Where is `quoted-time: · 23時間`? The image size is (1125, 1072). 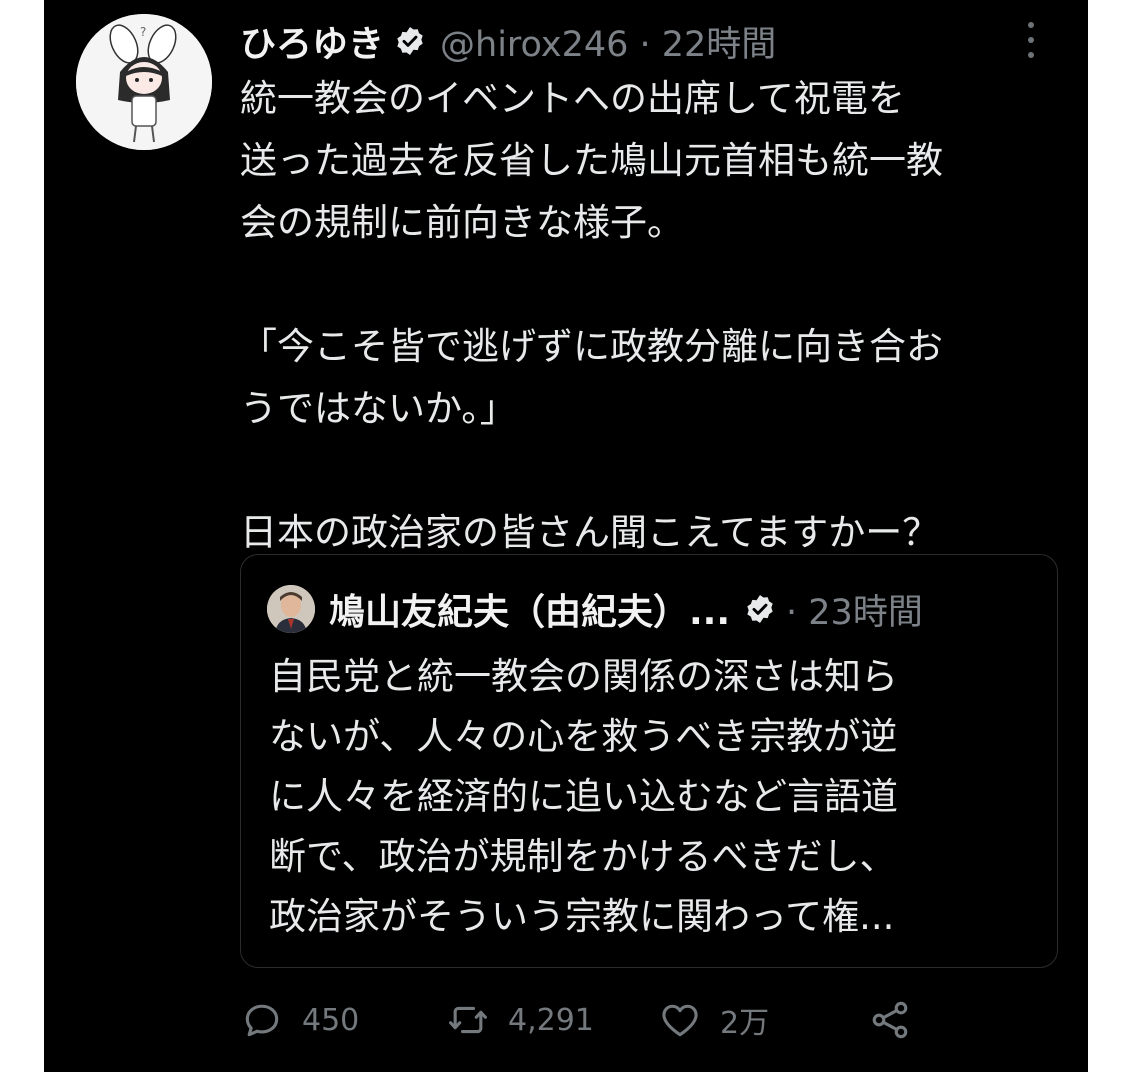
quoted-time: · 23時間 is located at coordinates (854, 612).